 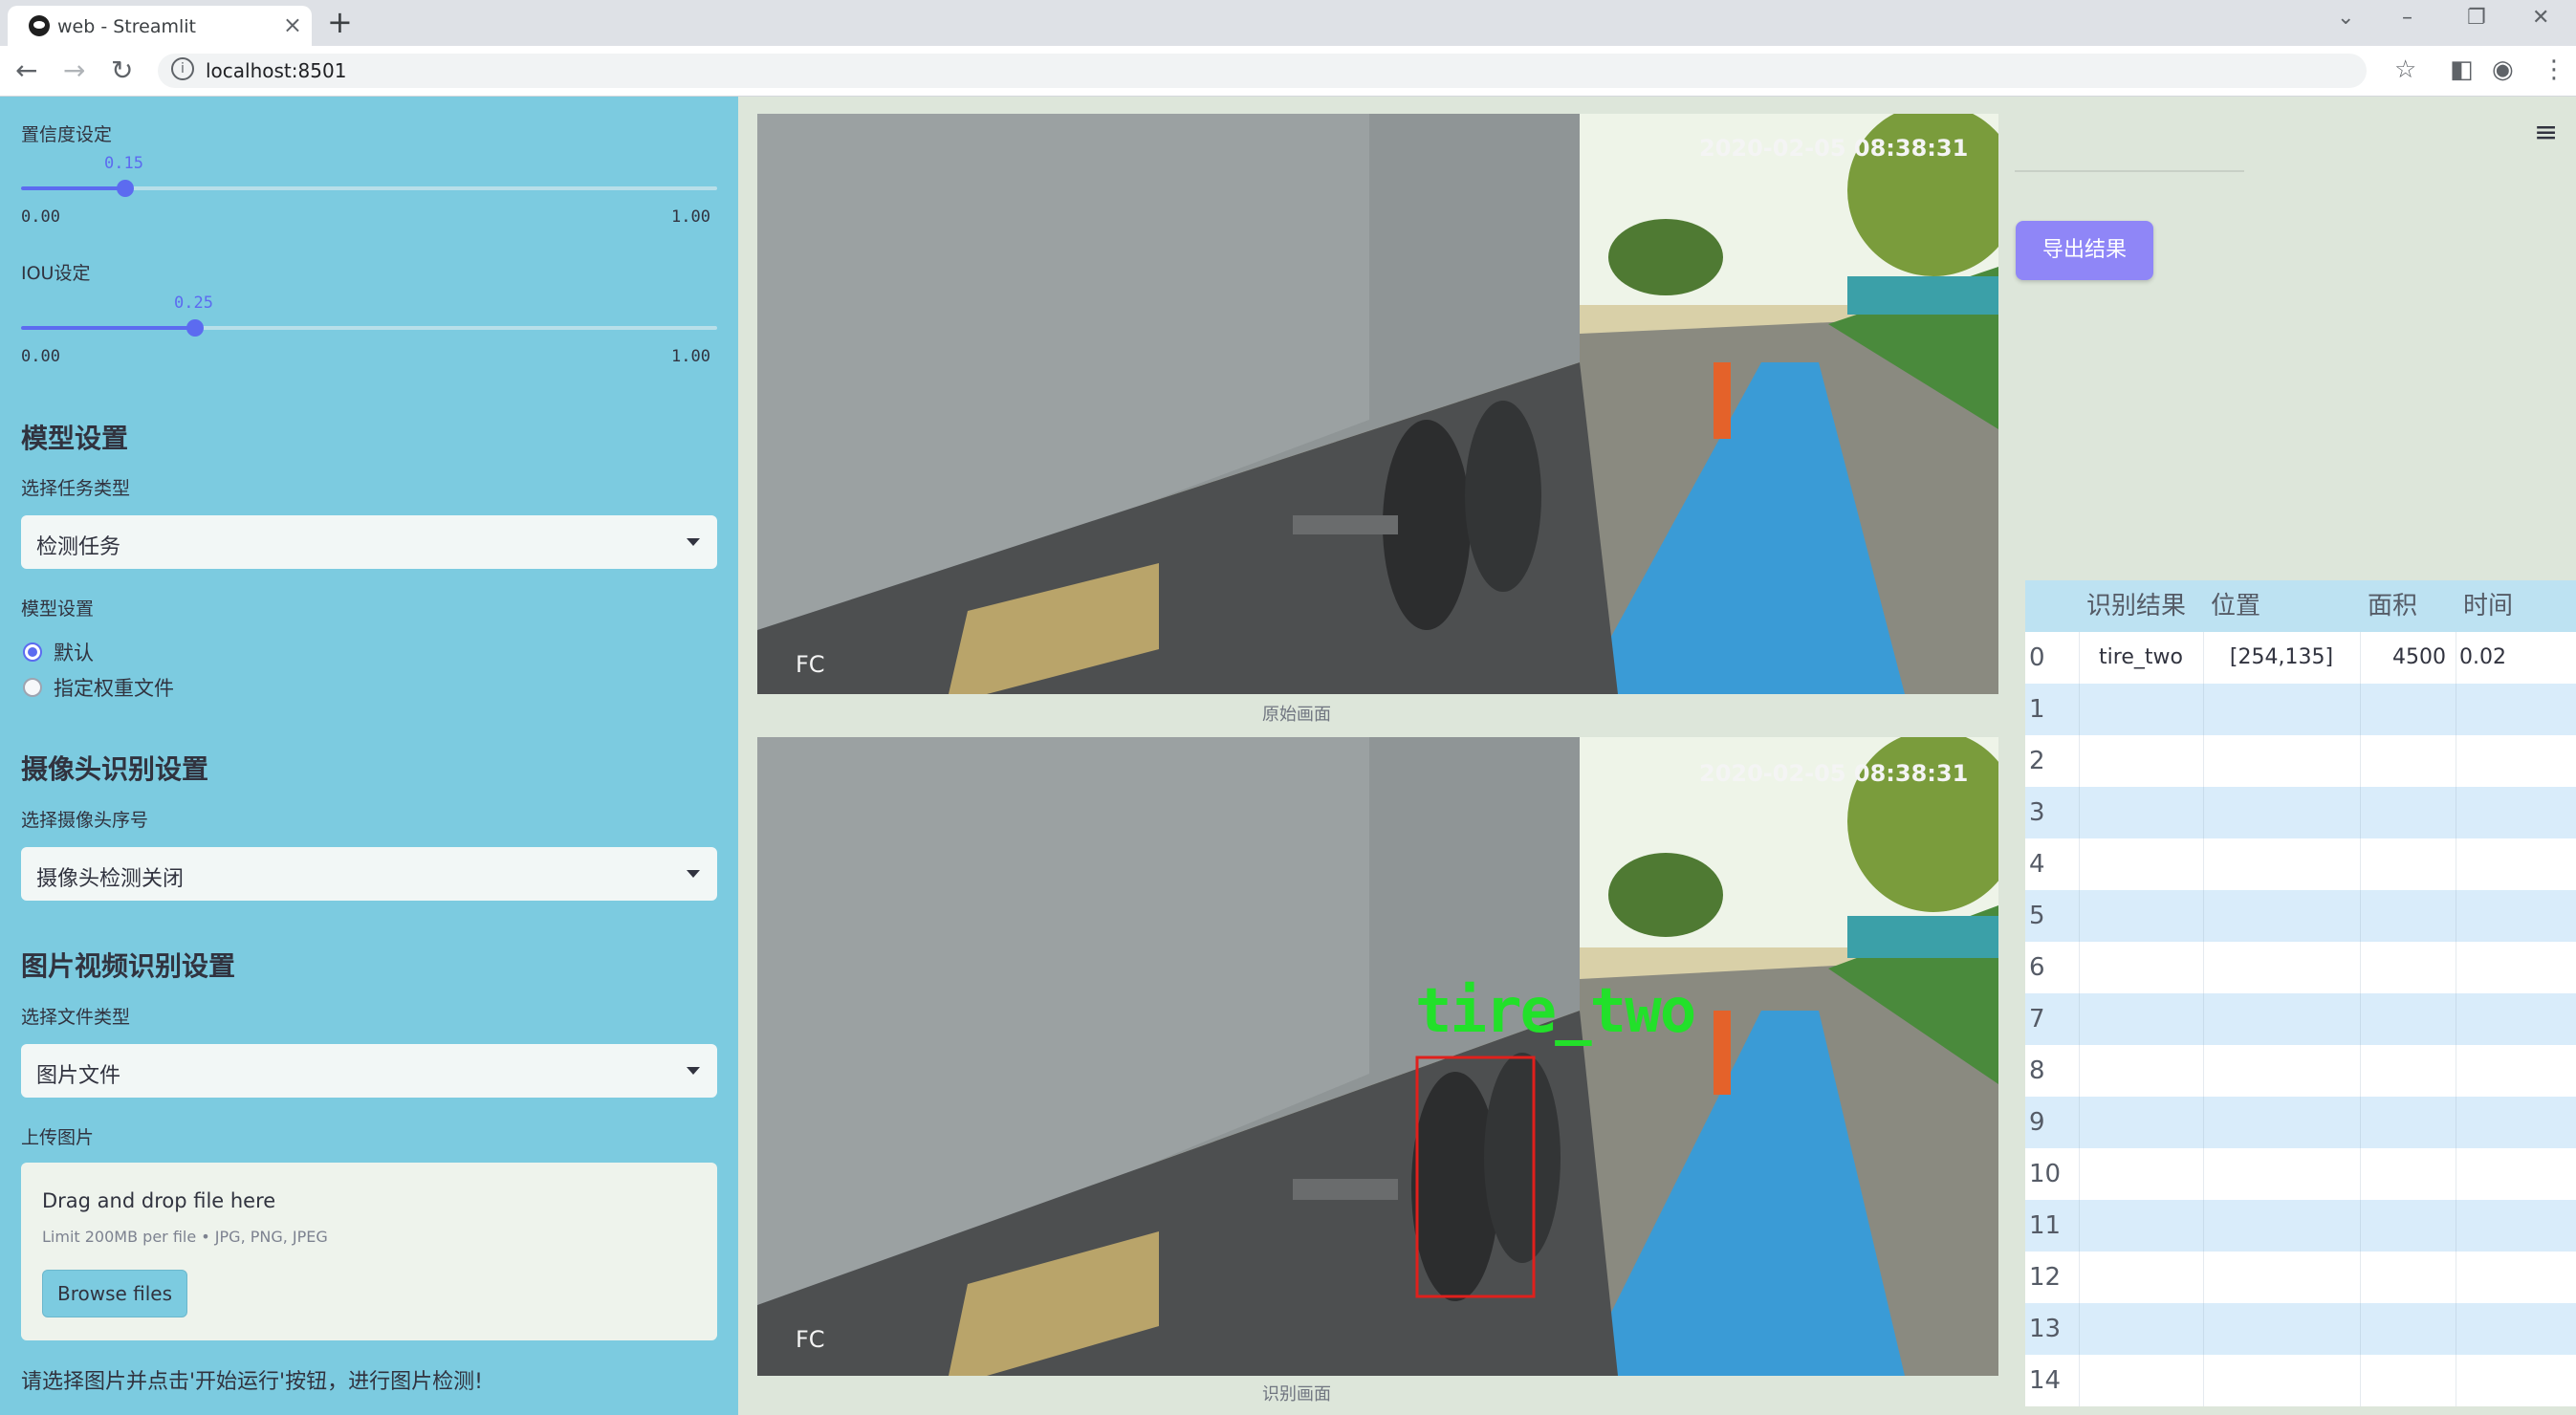 What do you see at coordinates (123, 163) in the screenshot?
I see `confidence-value: 0.15` at bounding box center [123, 163].